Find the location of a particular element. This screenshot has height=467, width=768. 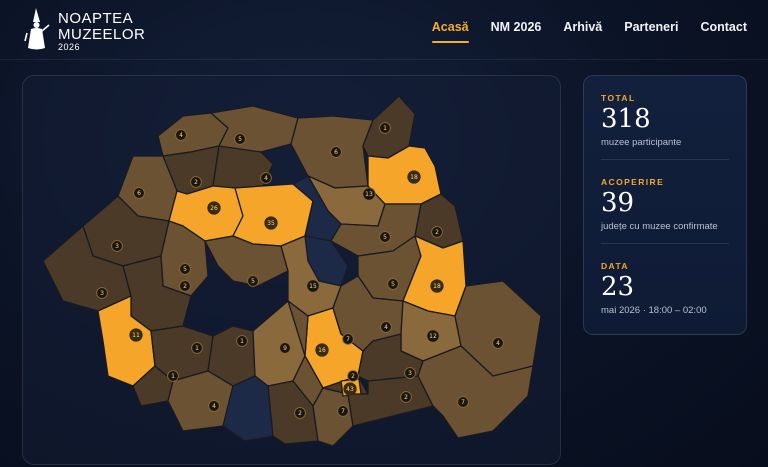

nav-link-acasa: Acasă is located at coordinates (450, 31).